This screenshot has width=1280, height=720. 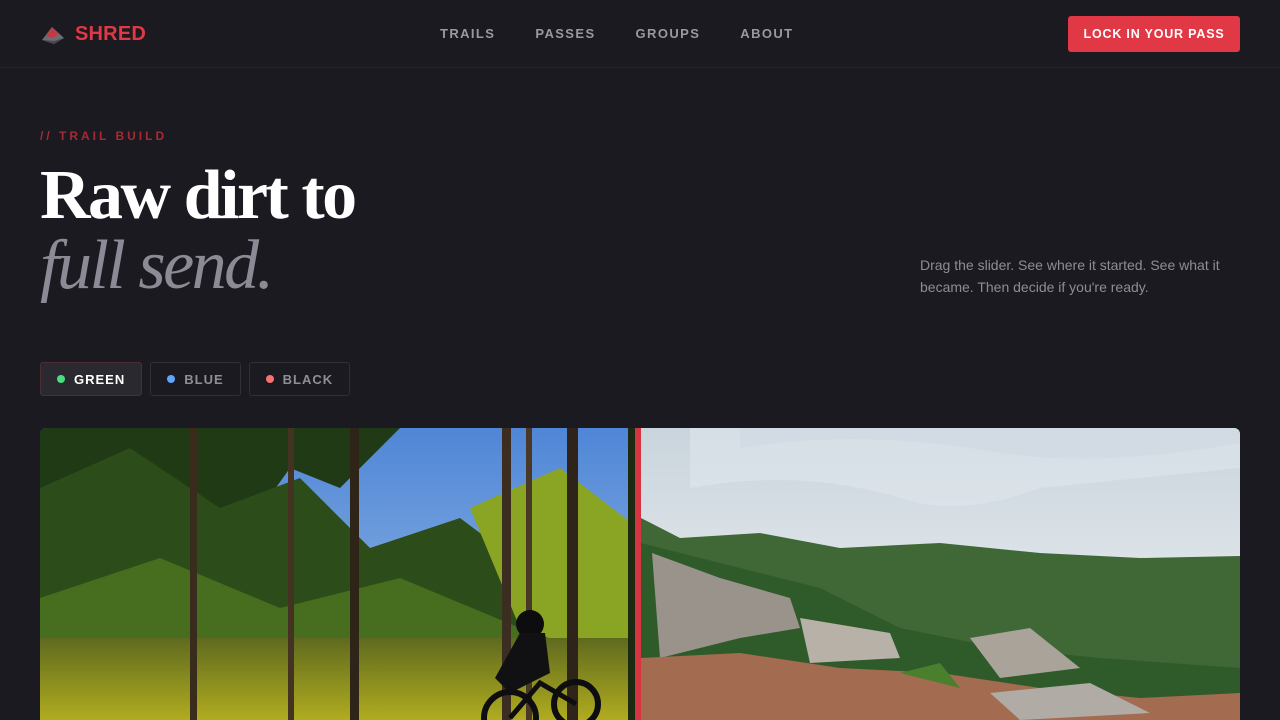 What do you see at coordinates (668, 33) in the screenshot?
I see `nav-groups: GROUPS` at bounding box center [668, 33].